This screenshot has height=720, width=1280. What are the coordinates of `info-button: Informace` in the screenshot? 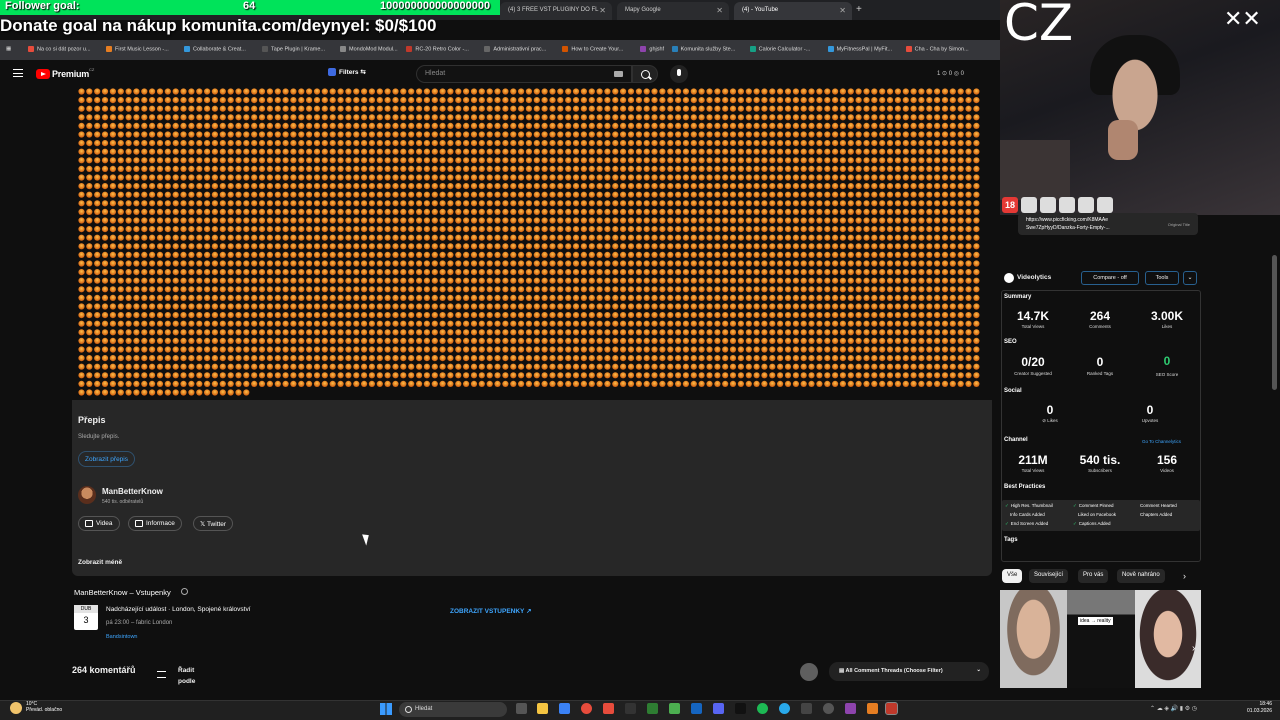 It's located at (155, 523).